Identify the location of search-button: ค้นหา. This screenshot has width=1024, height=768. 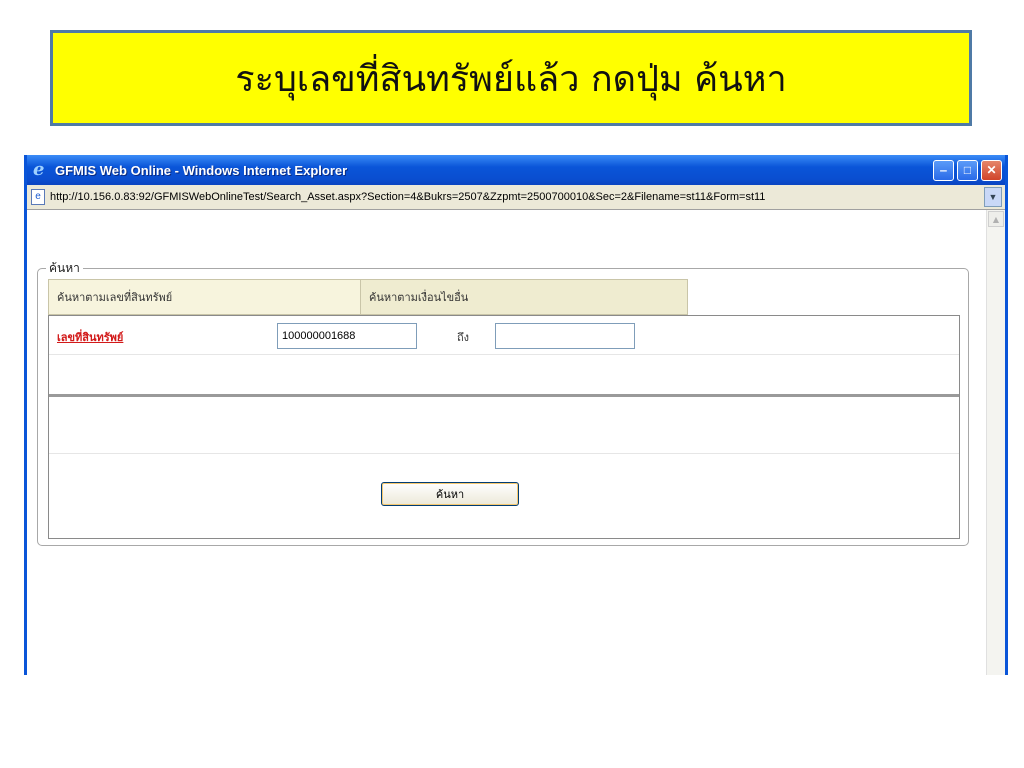
(450, 494).